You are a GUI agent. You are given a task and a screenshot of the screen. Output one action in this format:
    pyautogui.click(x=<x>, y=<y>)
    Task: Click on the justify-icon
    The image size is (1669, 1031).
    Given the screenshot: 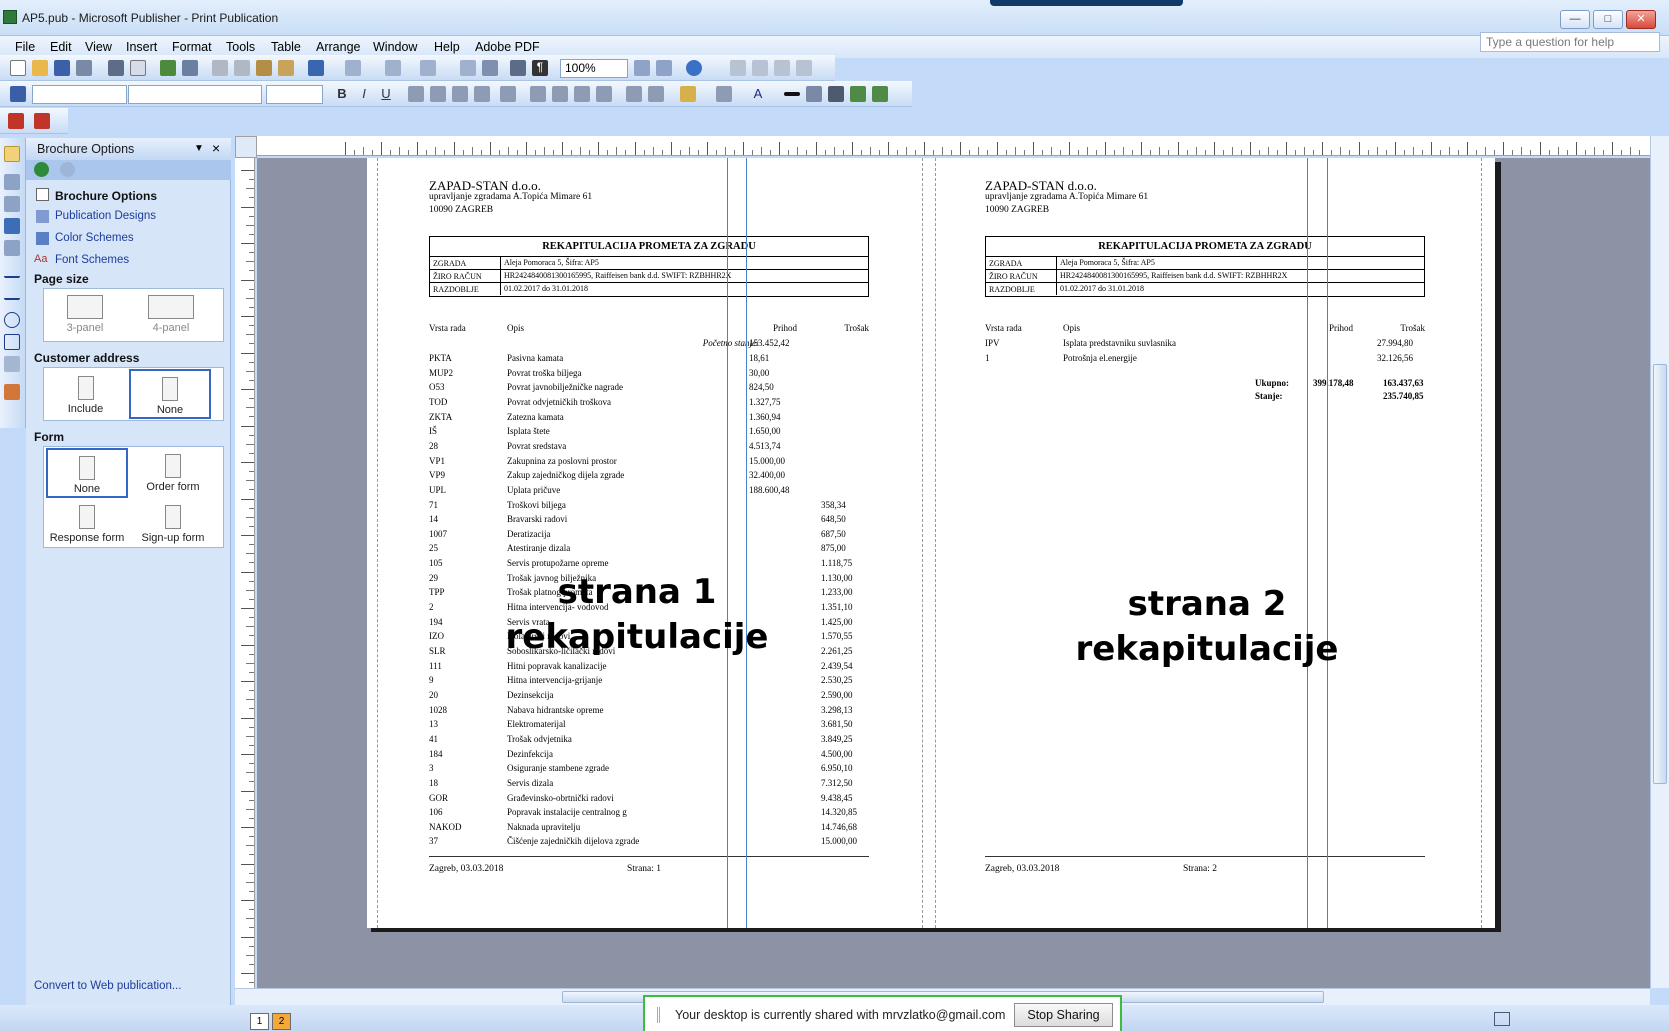 What is the action you would take?
    pyautogui.click(x=482, y=94)
    